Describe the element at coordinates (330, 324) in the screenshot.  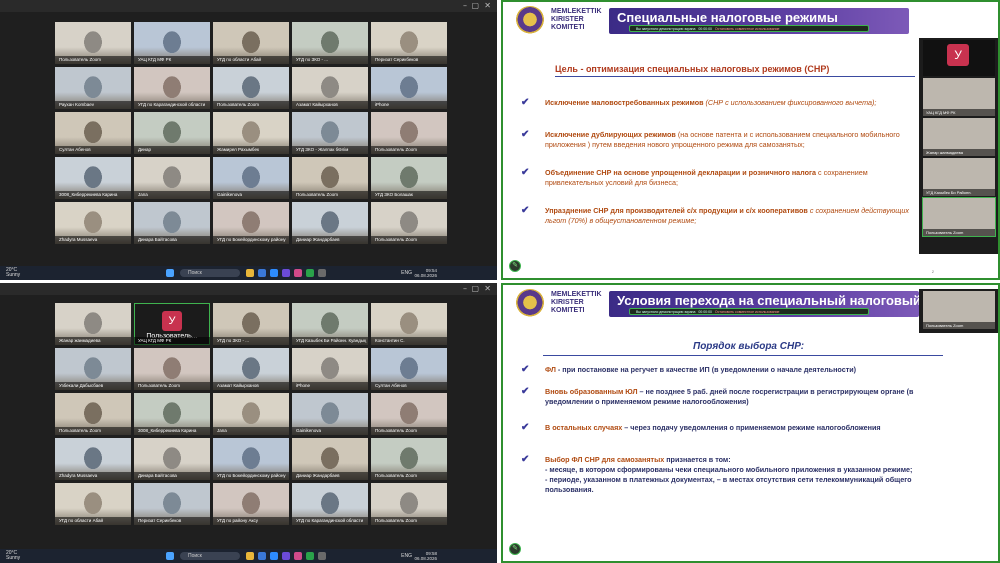
I see `participant-tile: УГД Казыбек Би Районн. Куандық` at that location.